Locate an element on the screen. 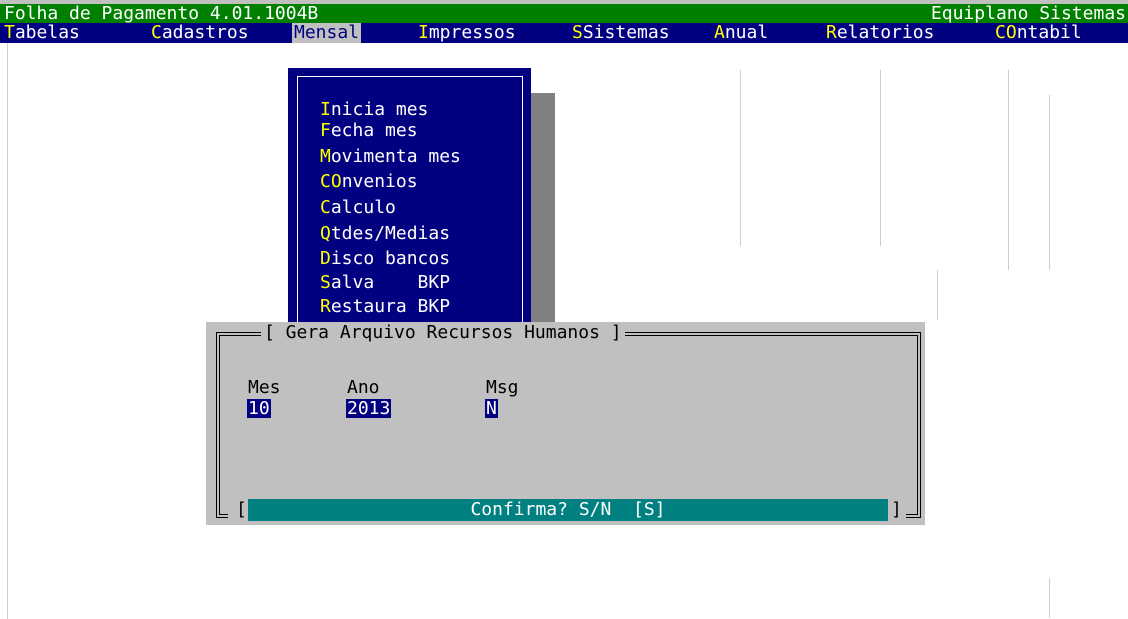 This screenshot has height=619, width=1128. confirm-bar: [ Confirma? S/N [S] ] is located at coordinates (567, 510).